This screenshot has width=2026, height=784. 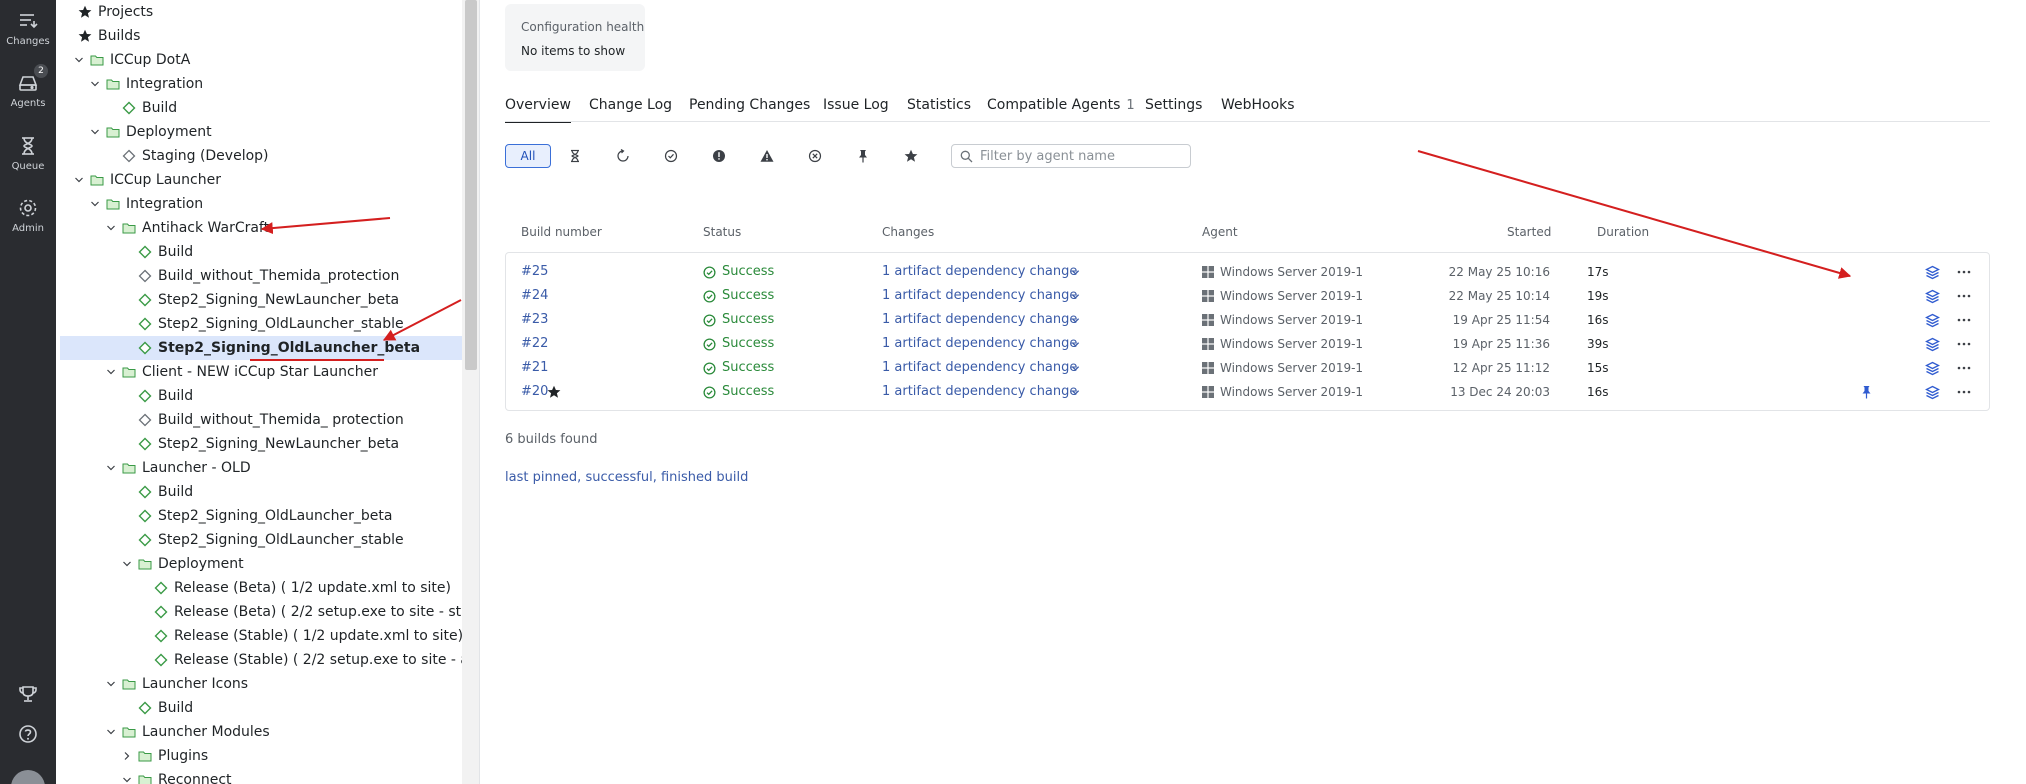 What do you see at coordinates (534, 320) in the screenshot?
I see `build-number-link: #23` at bounding box center [534, 320].